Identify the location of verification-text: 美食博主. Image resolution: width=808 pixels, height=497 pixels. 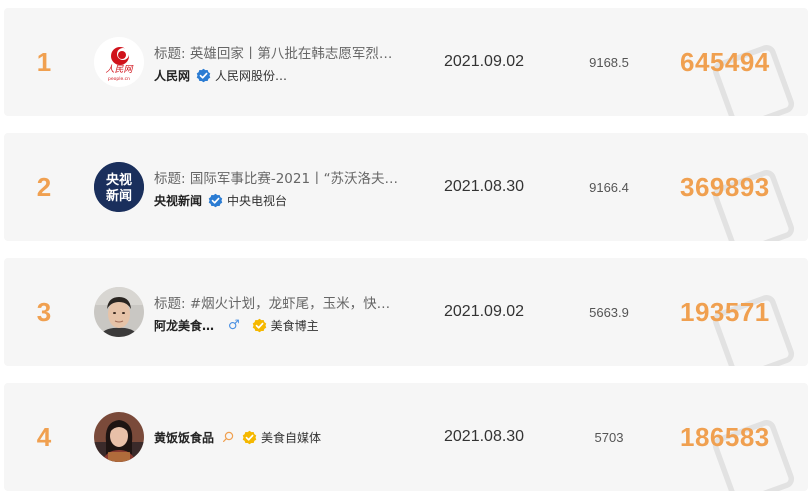
(294, 325).